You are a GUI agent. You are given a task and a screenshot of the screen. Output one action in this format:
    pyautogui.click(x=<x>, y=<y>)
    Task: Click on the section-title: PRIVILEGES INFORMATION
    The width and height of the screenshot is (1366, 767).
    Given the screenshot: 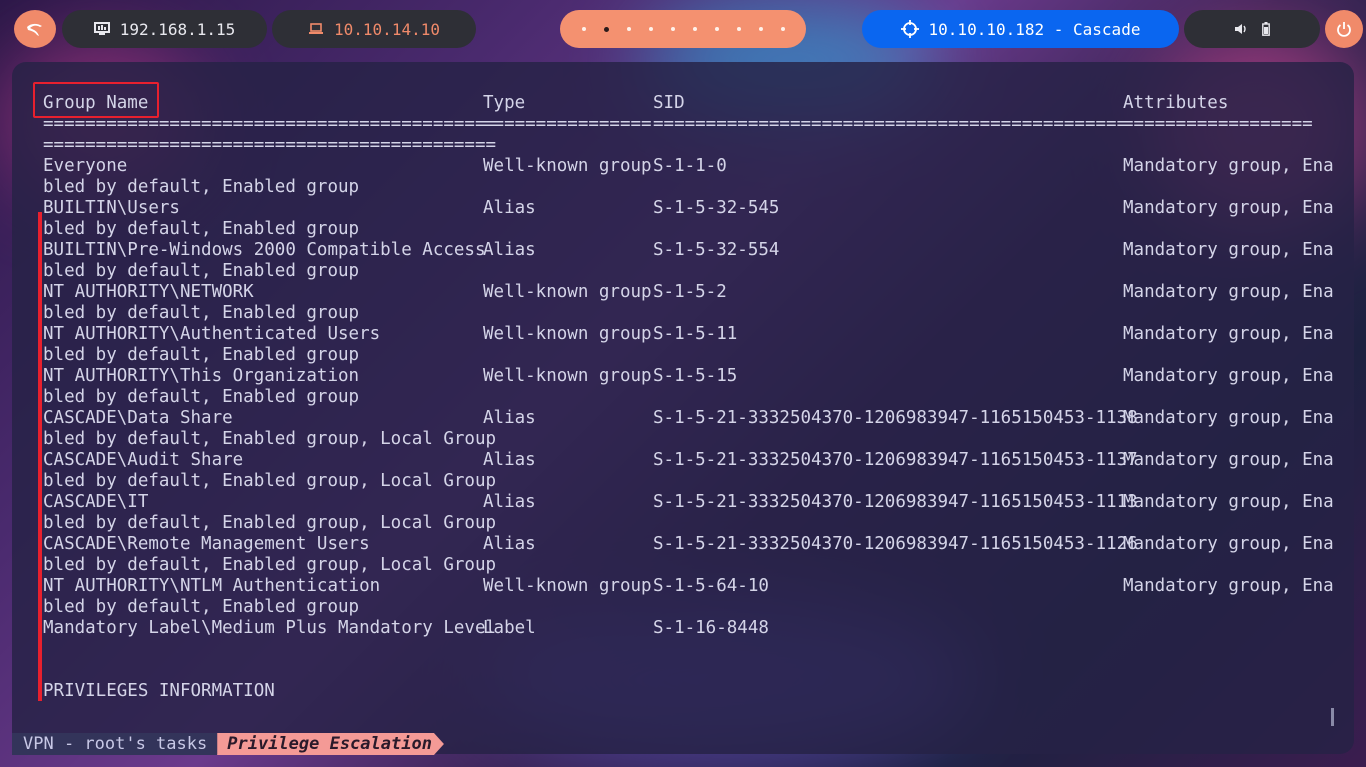 What is the action you would take?
    pyautogui.click(x=159, y=691)
    